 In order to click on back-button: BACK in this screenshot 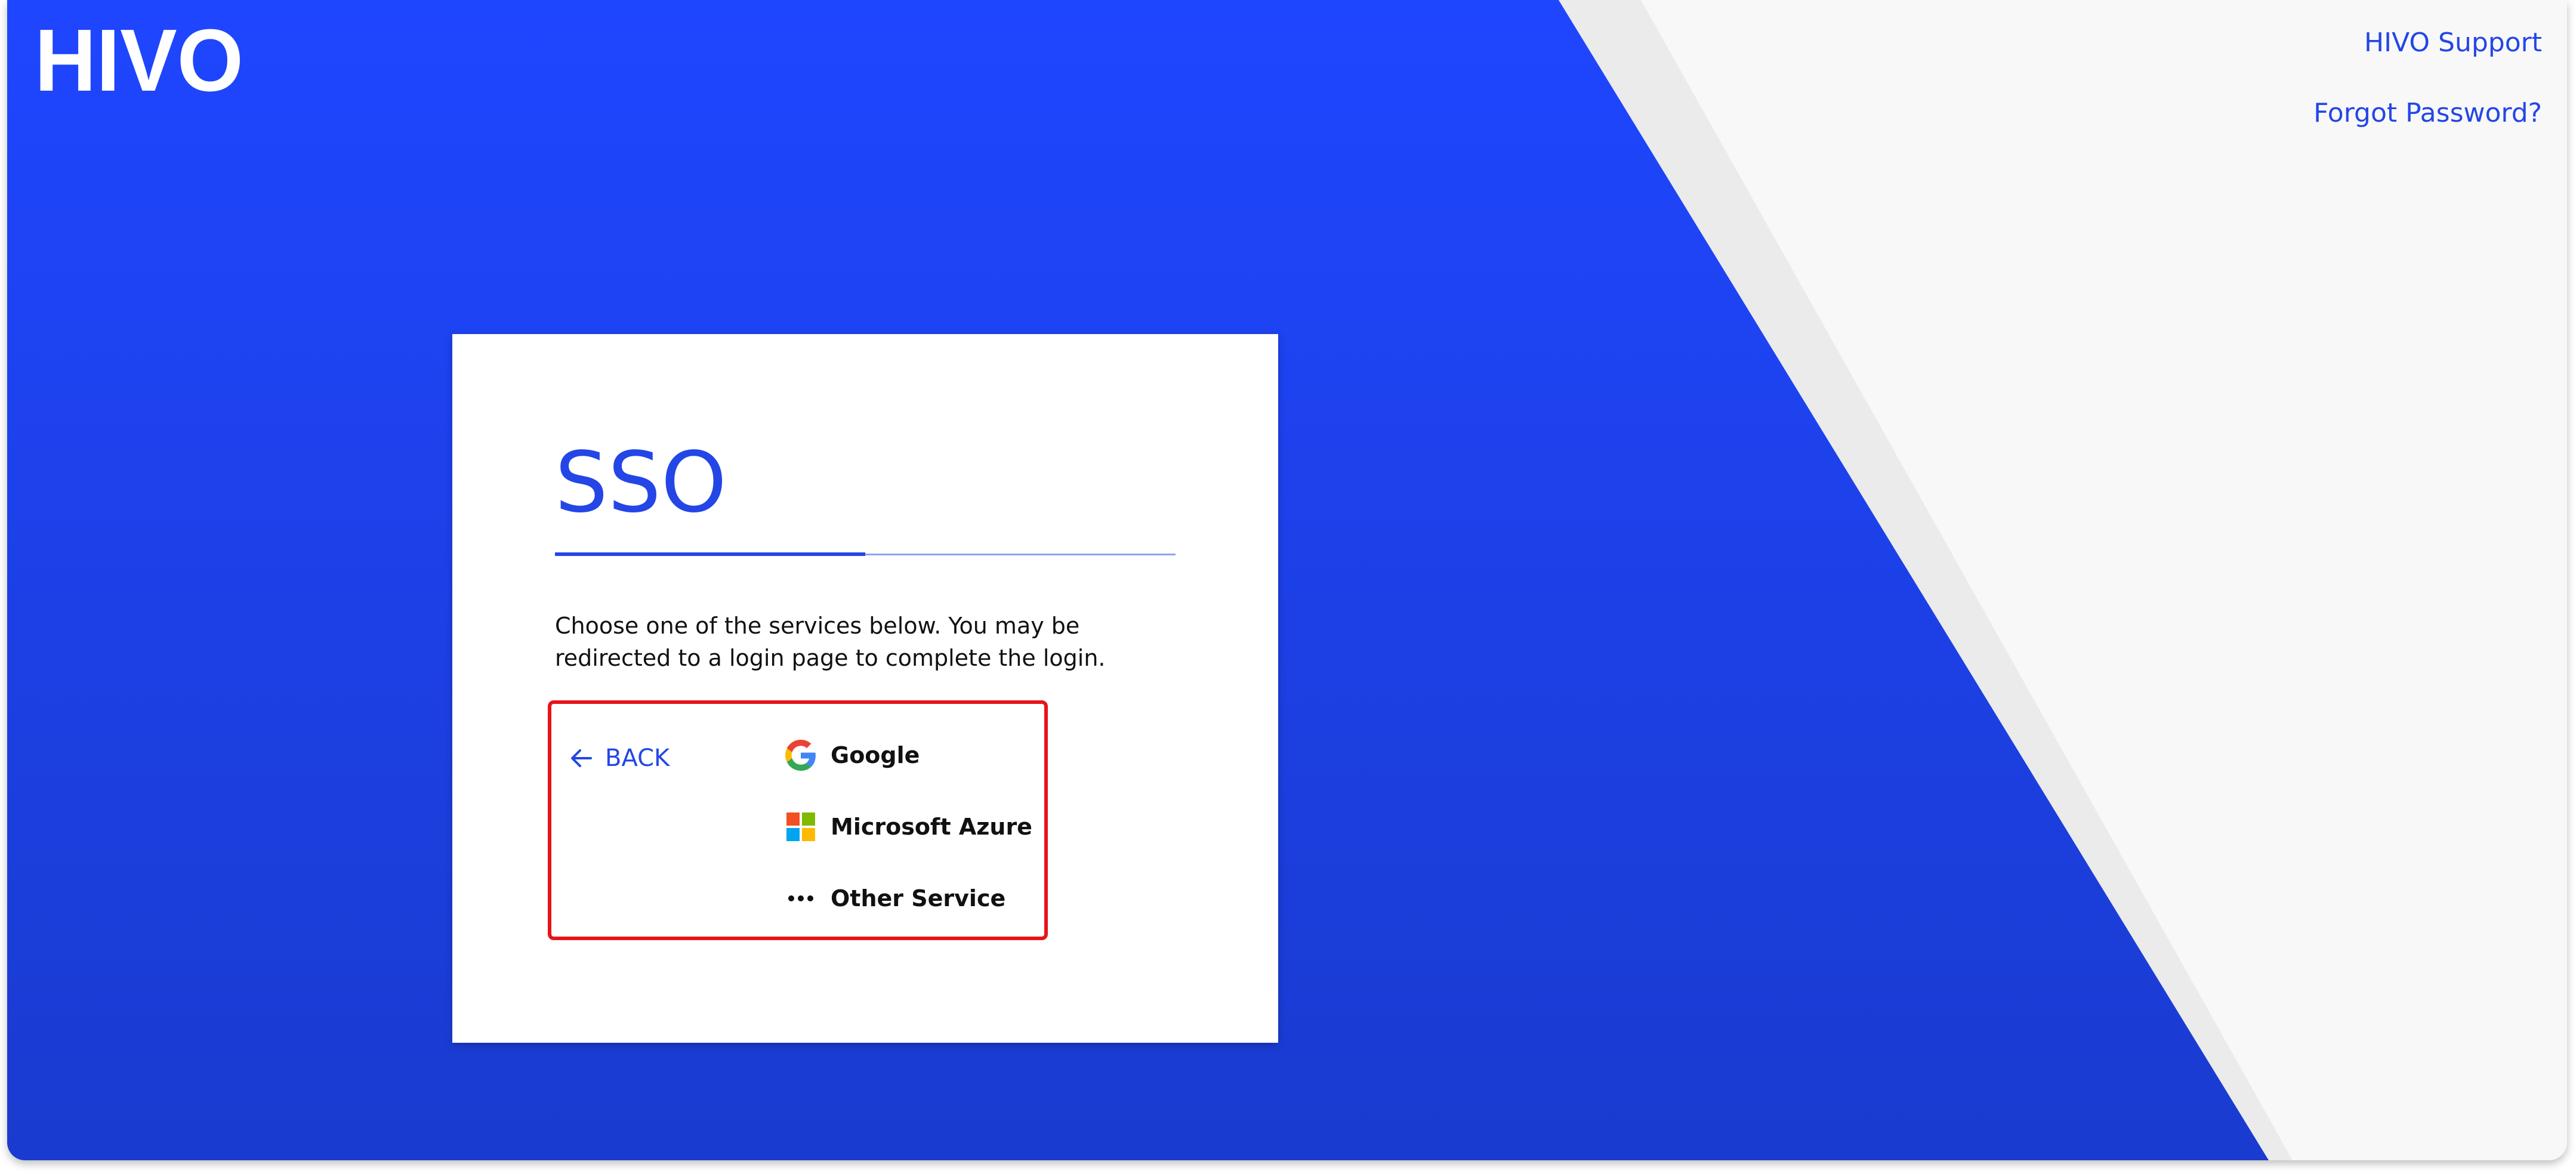, I will do `click(619, 758)`.